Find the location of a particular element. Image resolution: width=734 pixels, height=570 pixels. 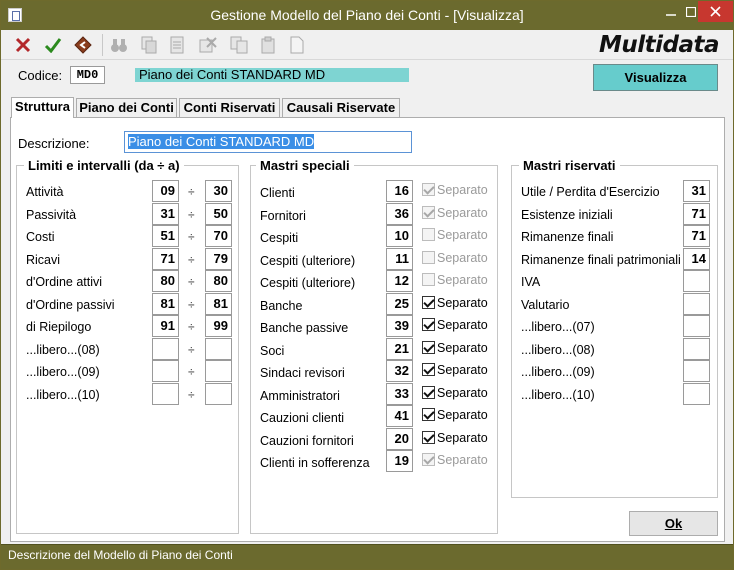

mastro-speciale-field: 20 is located at coordinates (399, 438).